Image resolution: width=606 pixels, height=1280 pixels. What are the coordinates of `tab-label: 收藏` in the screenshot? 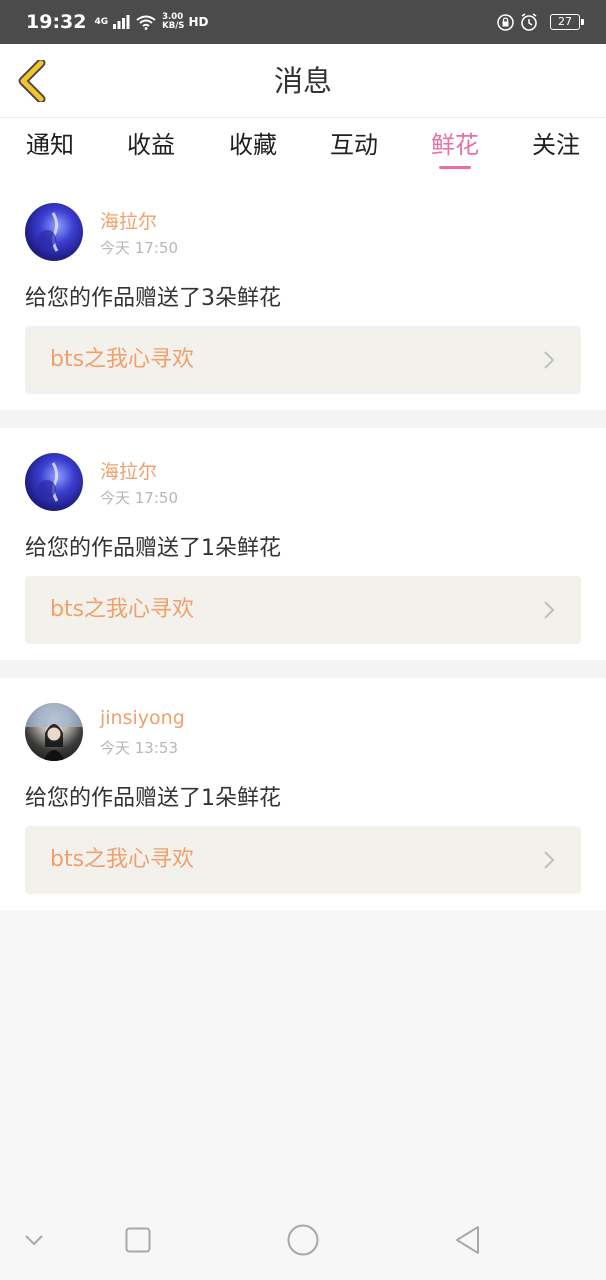 It's located at (253, 145).